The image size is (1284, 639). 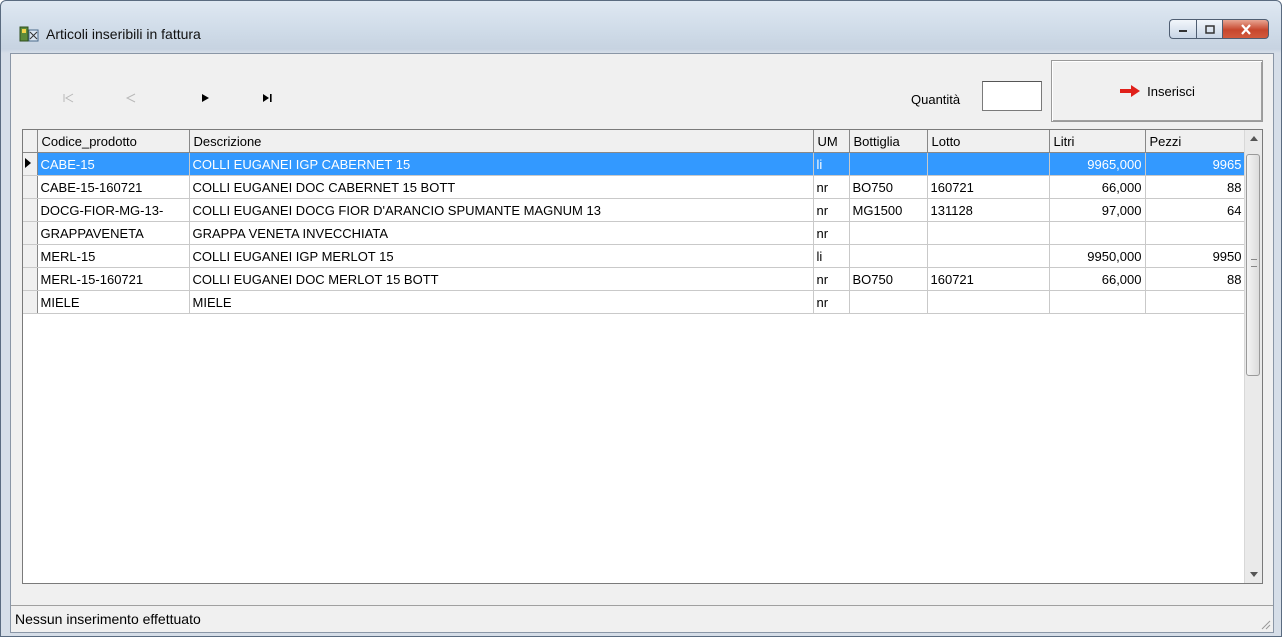 I want to click on maximize-button, so click(x=1209, y=29).